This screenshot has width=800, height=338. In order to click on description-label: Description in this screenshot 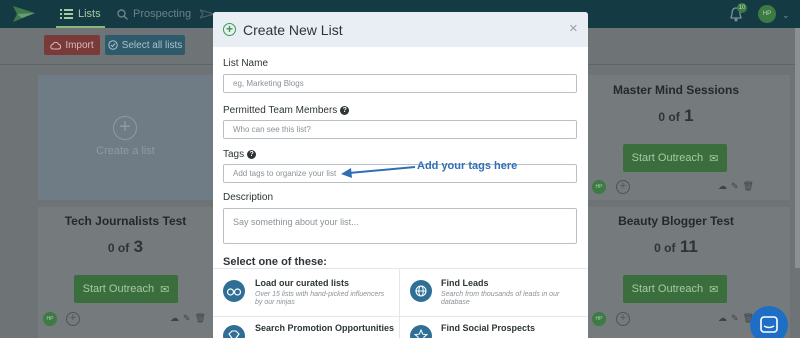, I will do `click(248, 197)`.